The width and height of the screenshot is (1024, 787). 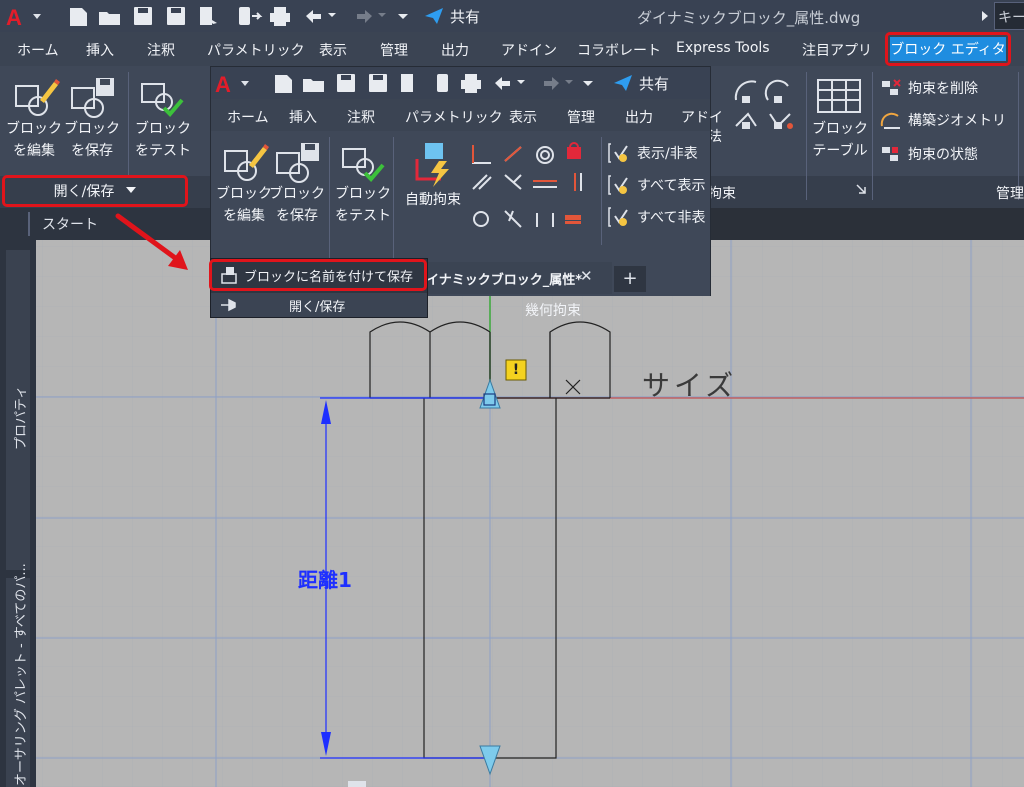 What do you see at coordinates (92, 98) in the screenshot?
I see `save-block-icon` at bounding box center [92, 98].